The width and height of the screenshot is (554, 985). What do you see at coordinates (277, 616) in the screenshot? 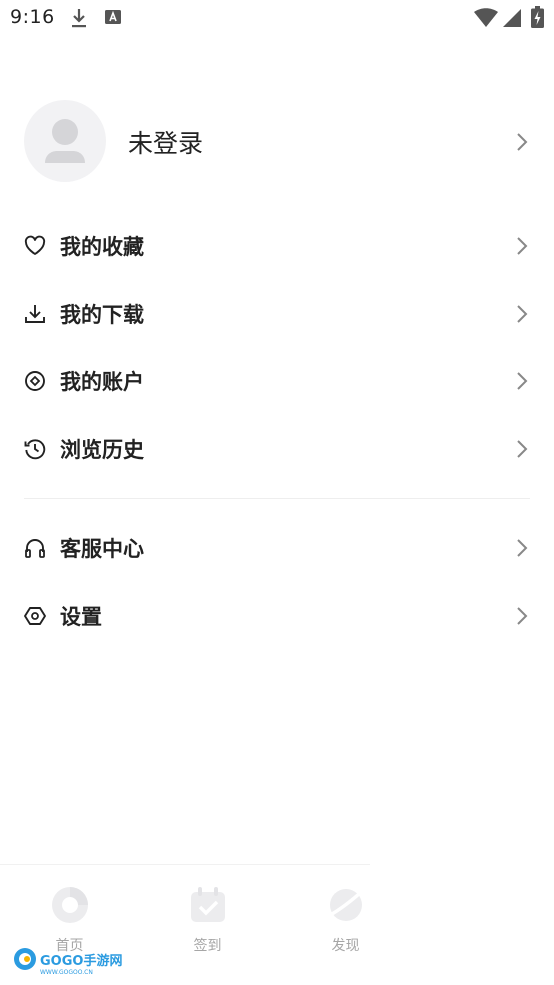
I see `menu-item-settings: 设置` at bounding box center [277, 616].